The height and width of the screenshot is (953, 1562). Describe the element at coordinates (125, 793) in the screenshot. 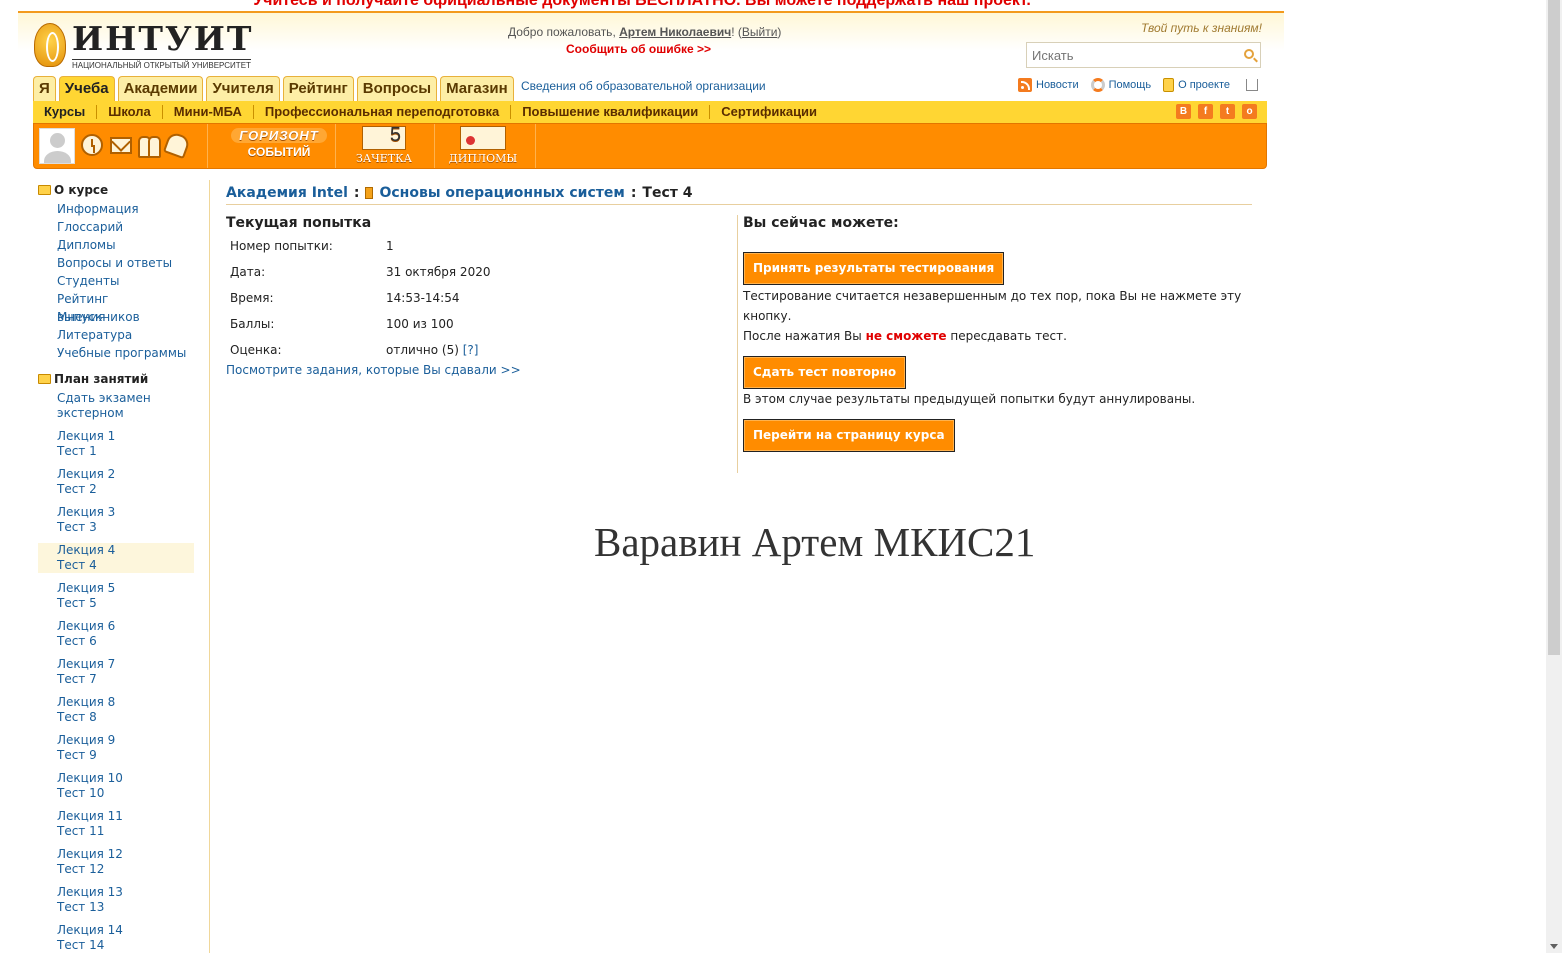

I see `test-link: Тест 10` at that location.